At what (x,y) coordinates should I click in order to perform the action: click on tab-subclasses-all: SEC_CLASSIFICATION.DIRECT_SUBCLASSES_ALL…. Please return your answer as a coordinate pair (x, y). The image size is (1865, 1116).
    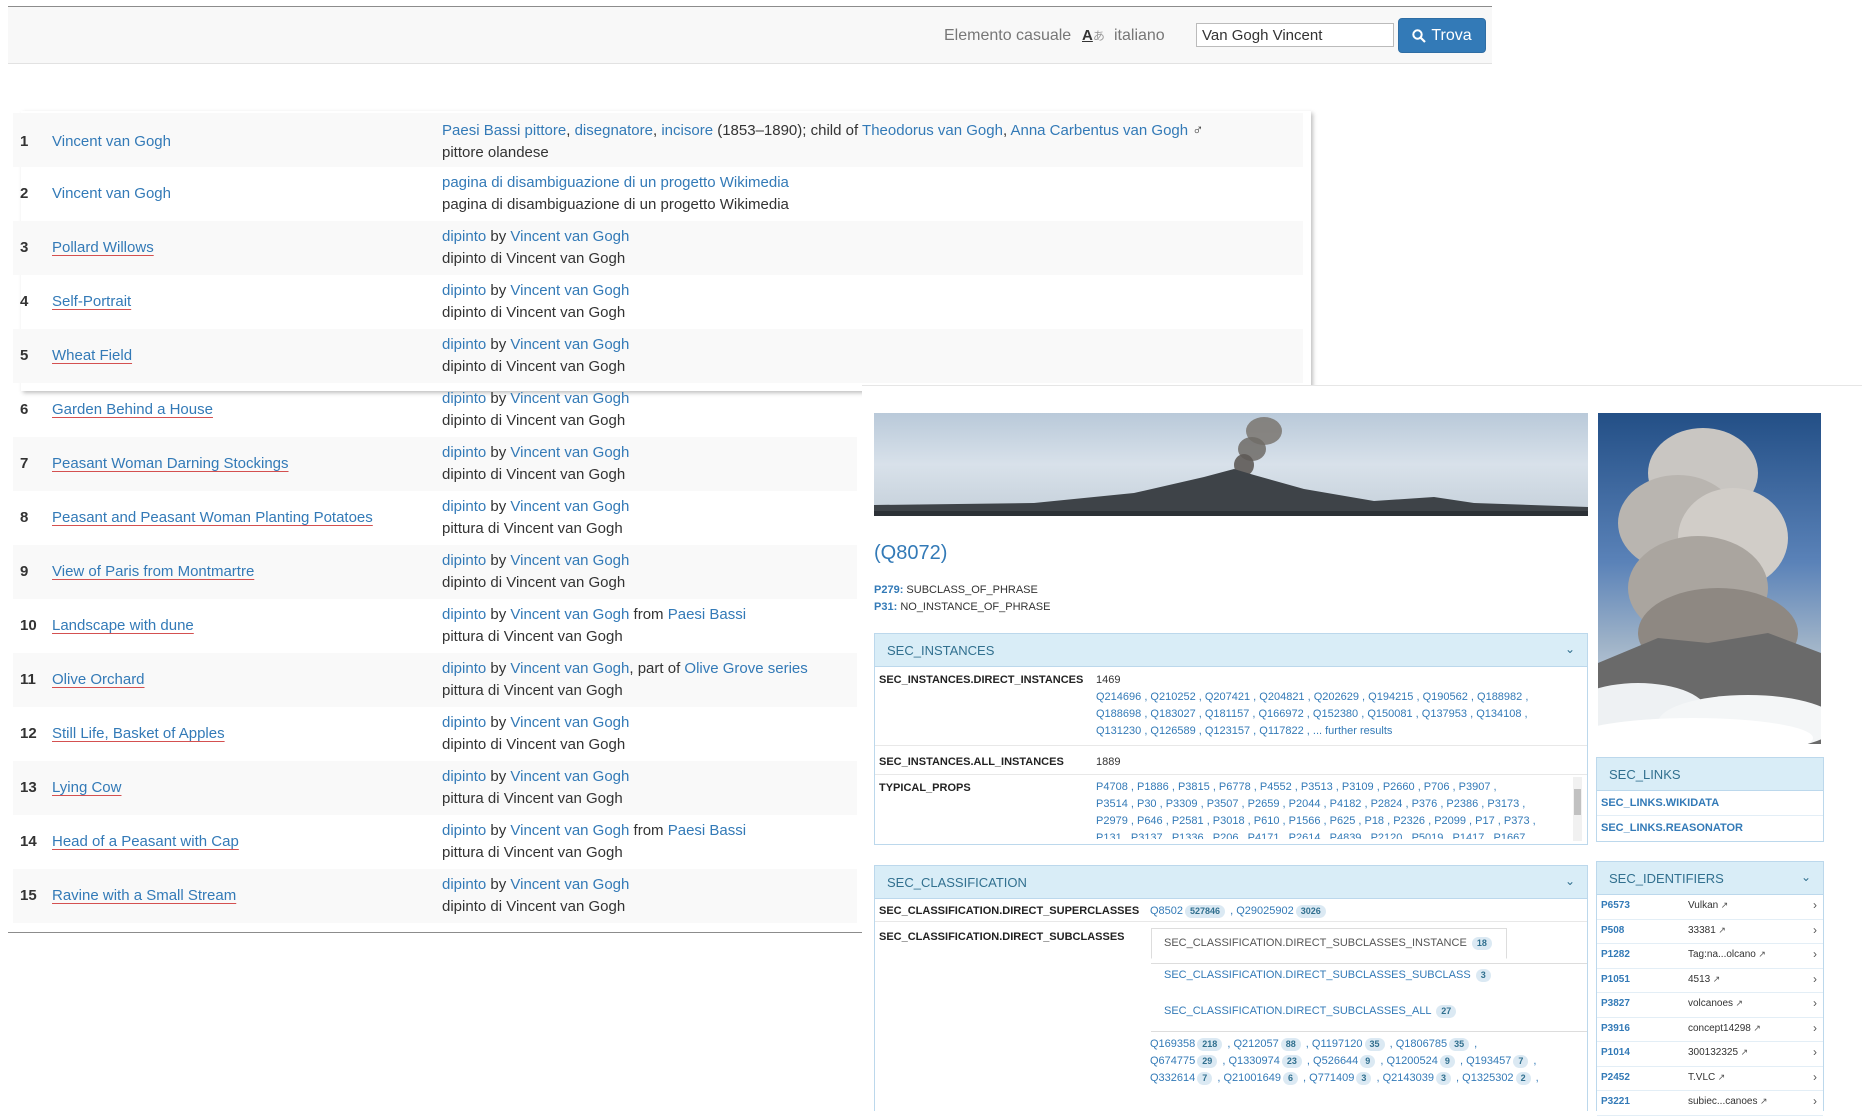
    Looking at the image, I should click on (1311, 1011).